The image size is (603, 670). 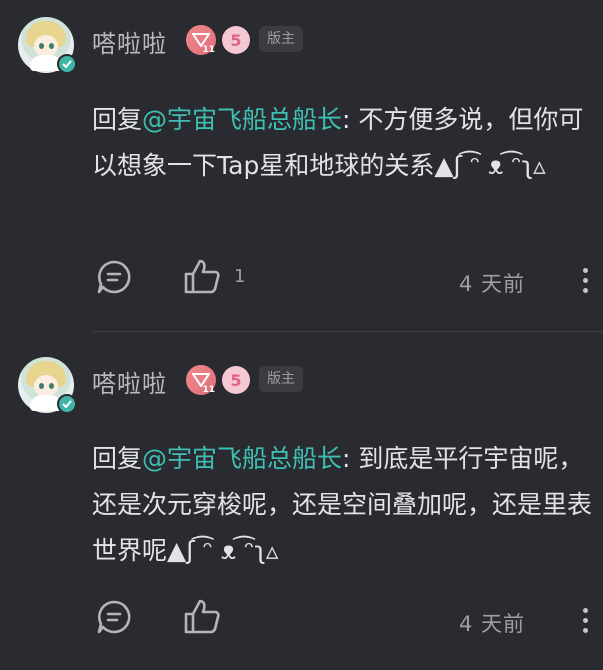 What do you see at coordinates (347, 331) in the screenshot?
I see `divider` at bounding box center [347, 331].